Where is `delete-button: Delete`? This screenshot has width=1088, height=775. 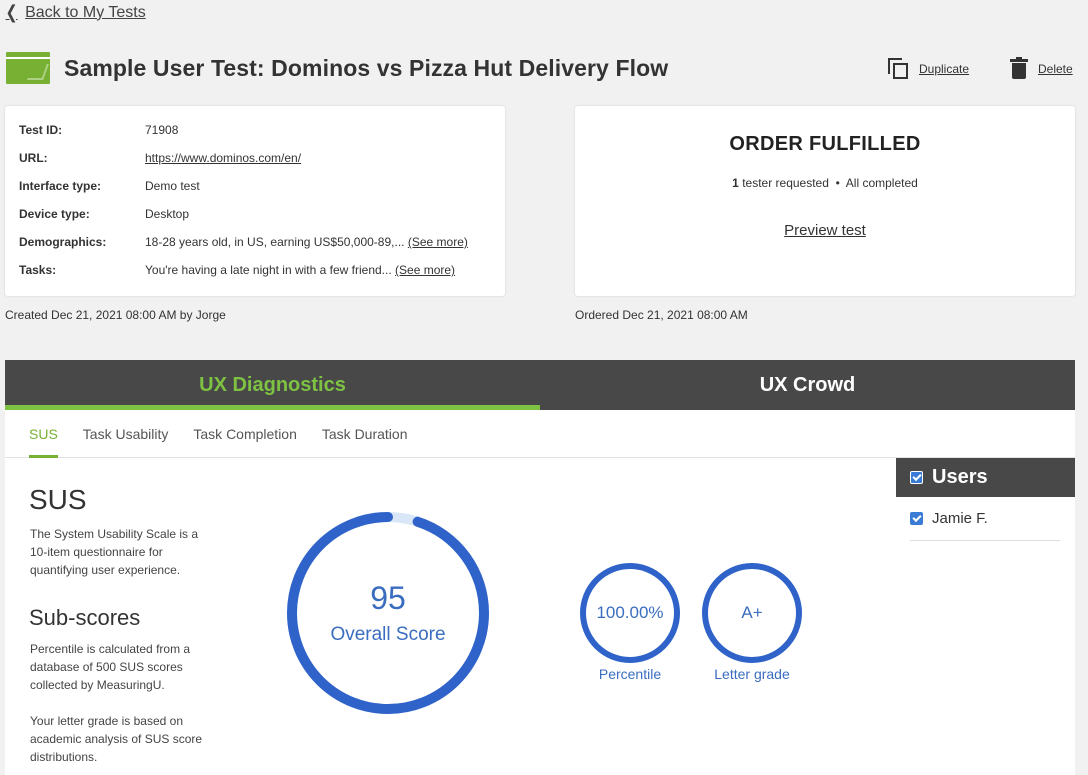
delete-button: Delete is located at coordinates (1041, 68).